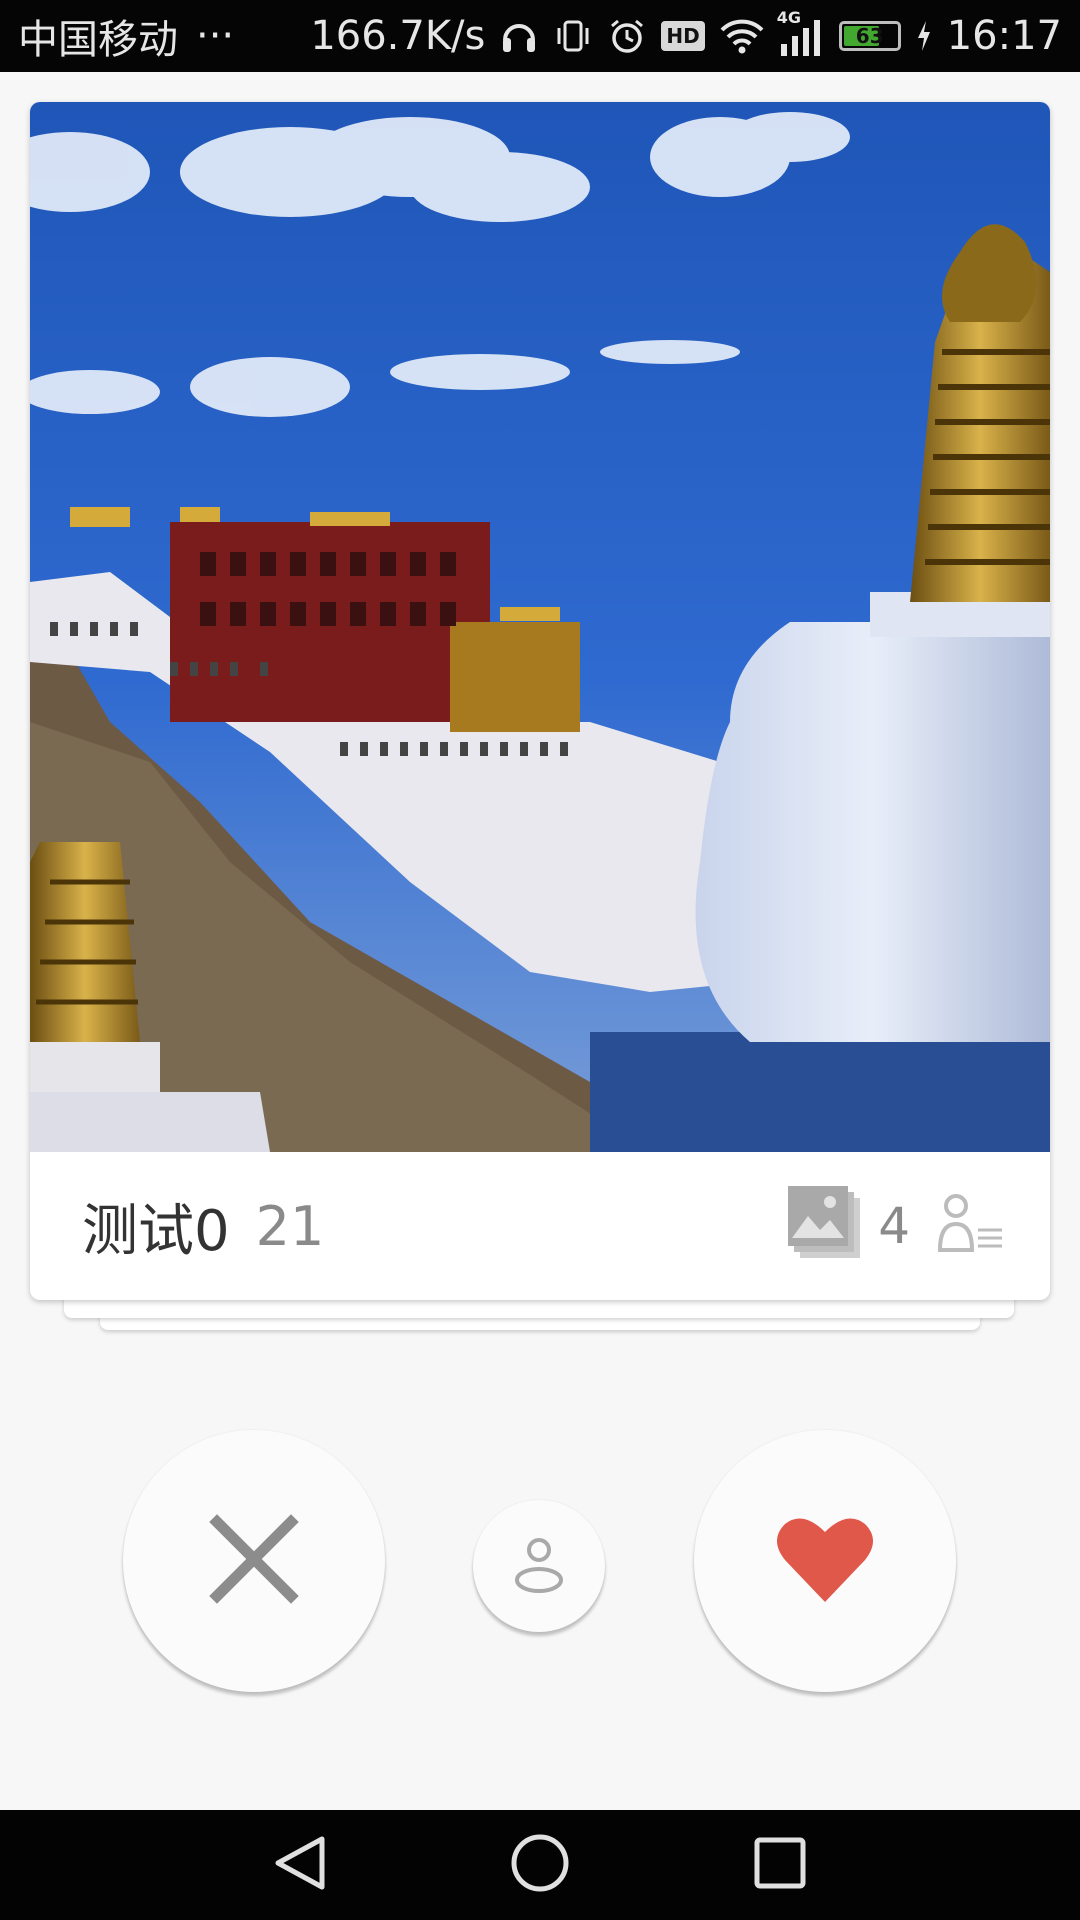 This screenshot has width=1080, height=1920. Describe the element at coordinates (573, 36) in the screenshot. I see `vibrate-icon` at that location.